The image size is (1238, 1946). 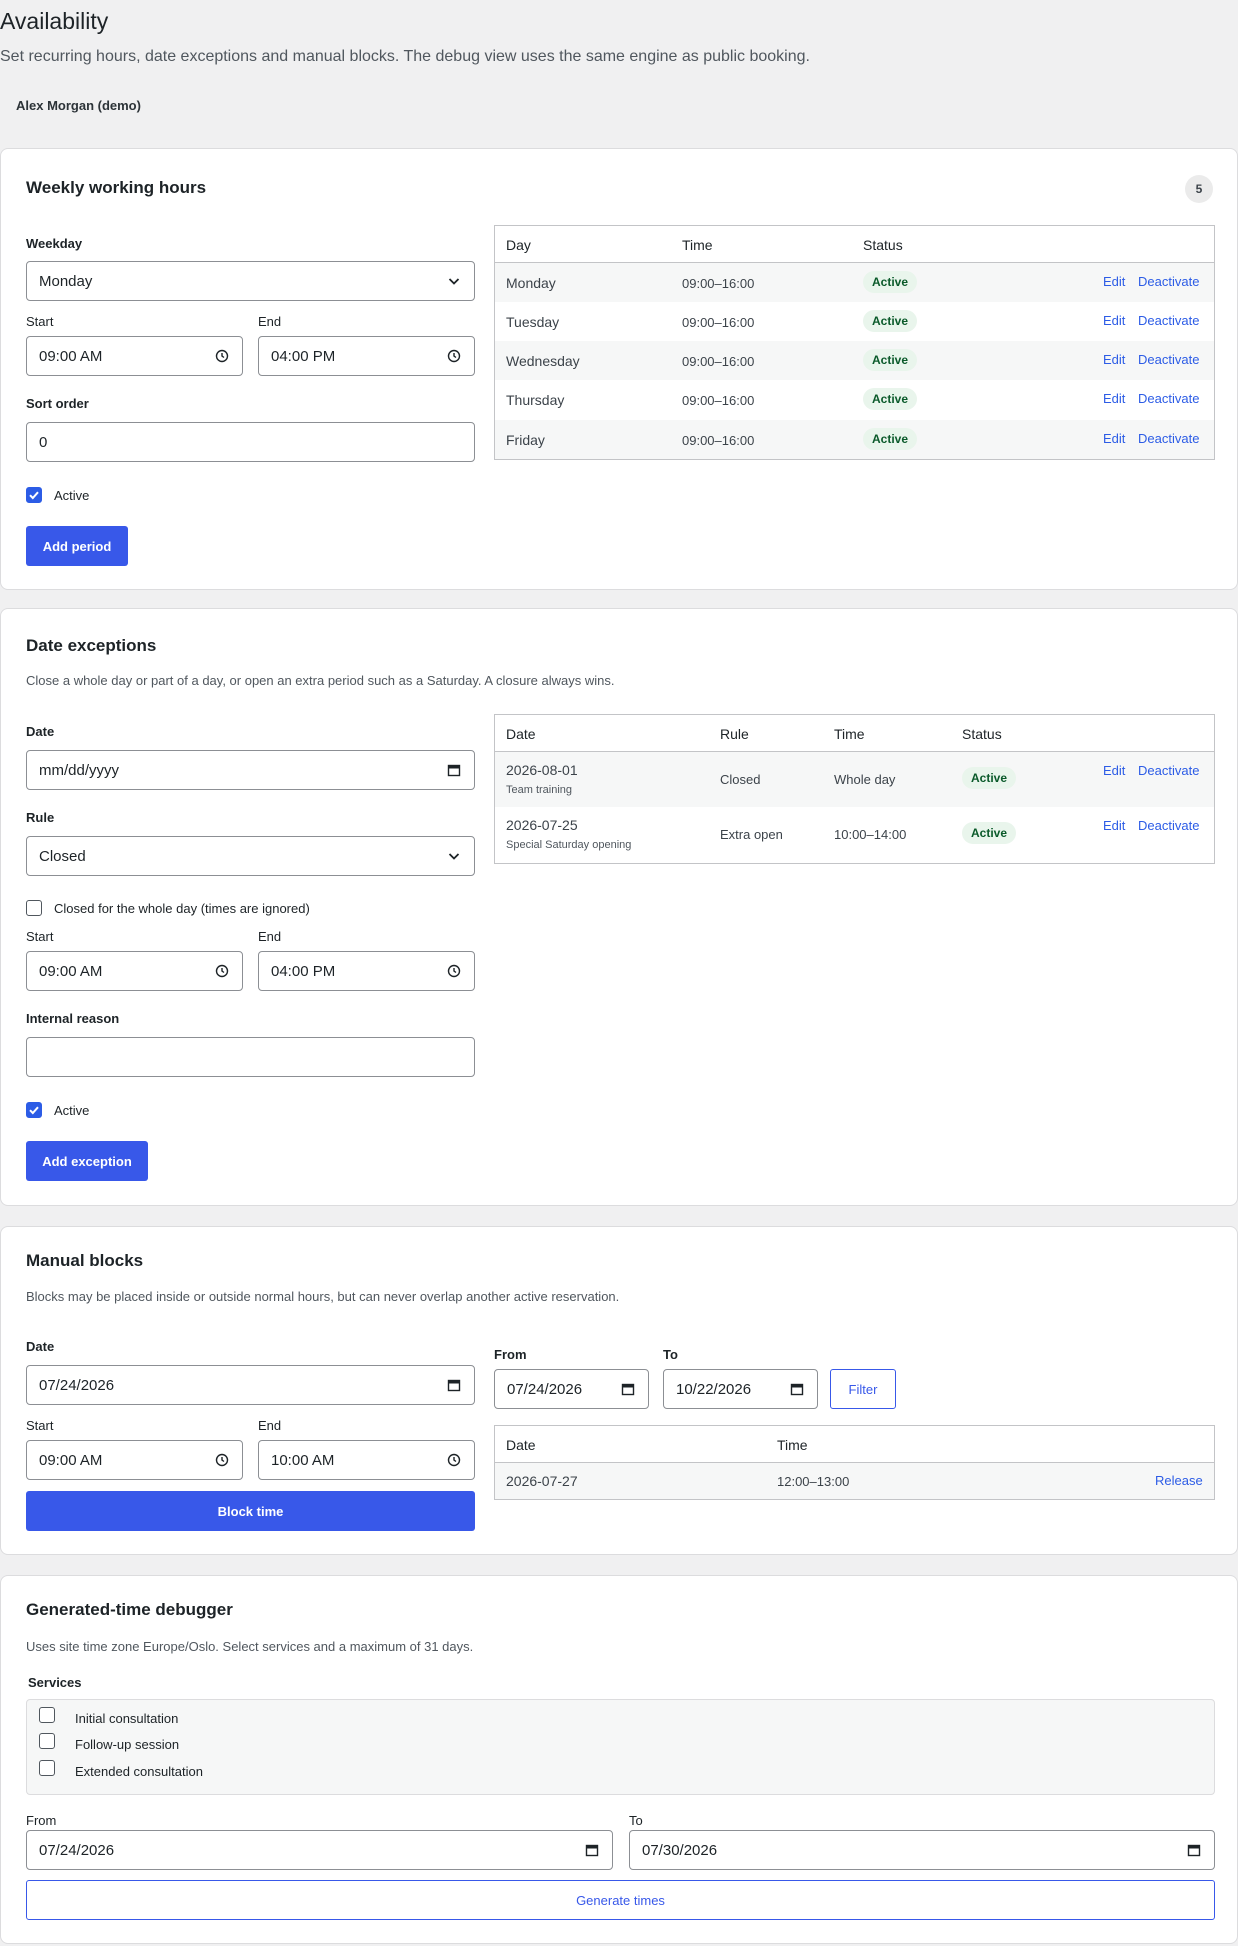 I want to click on status-badge: Active, so click(x=890, y=321).